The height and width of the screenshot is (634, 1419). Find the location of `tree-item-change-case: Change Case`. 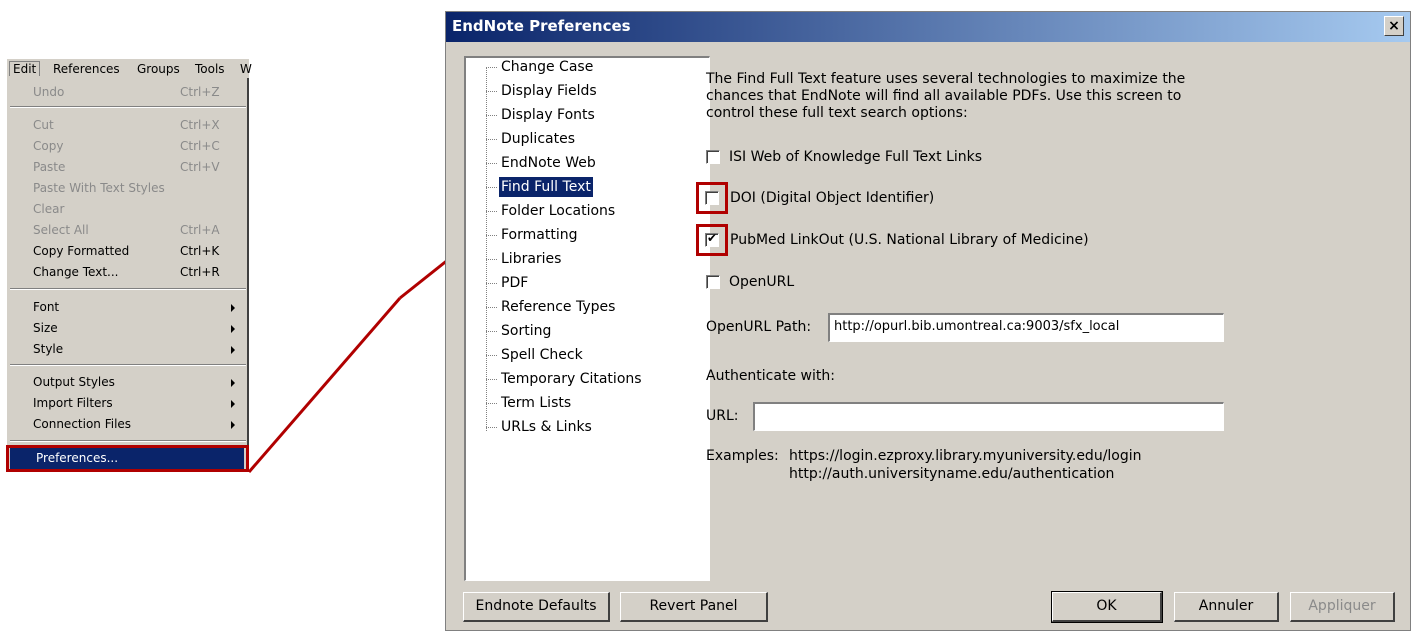

tree-item-change-case: Change Case is located at coordinates (547, 67).